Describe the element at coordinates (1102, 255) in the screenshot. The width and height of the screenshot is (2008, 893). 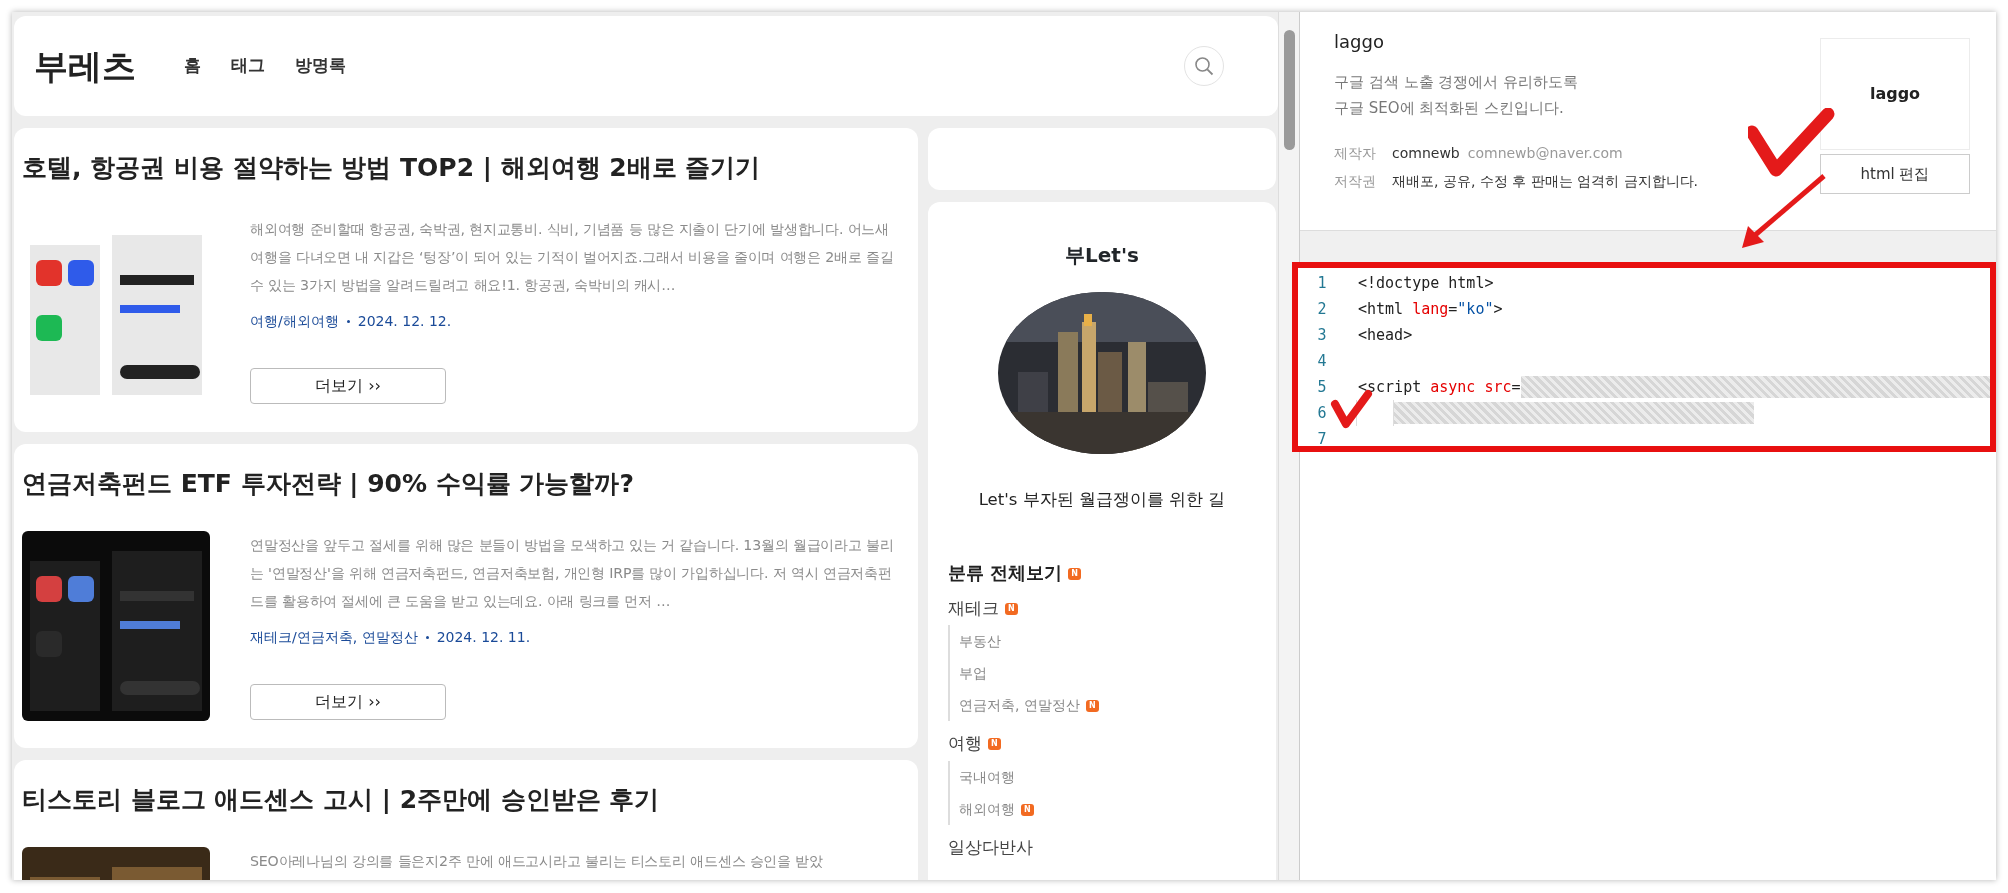
I see `blog-name: 부Let's` at that location.